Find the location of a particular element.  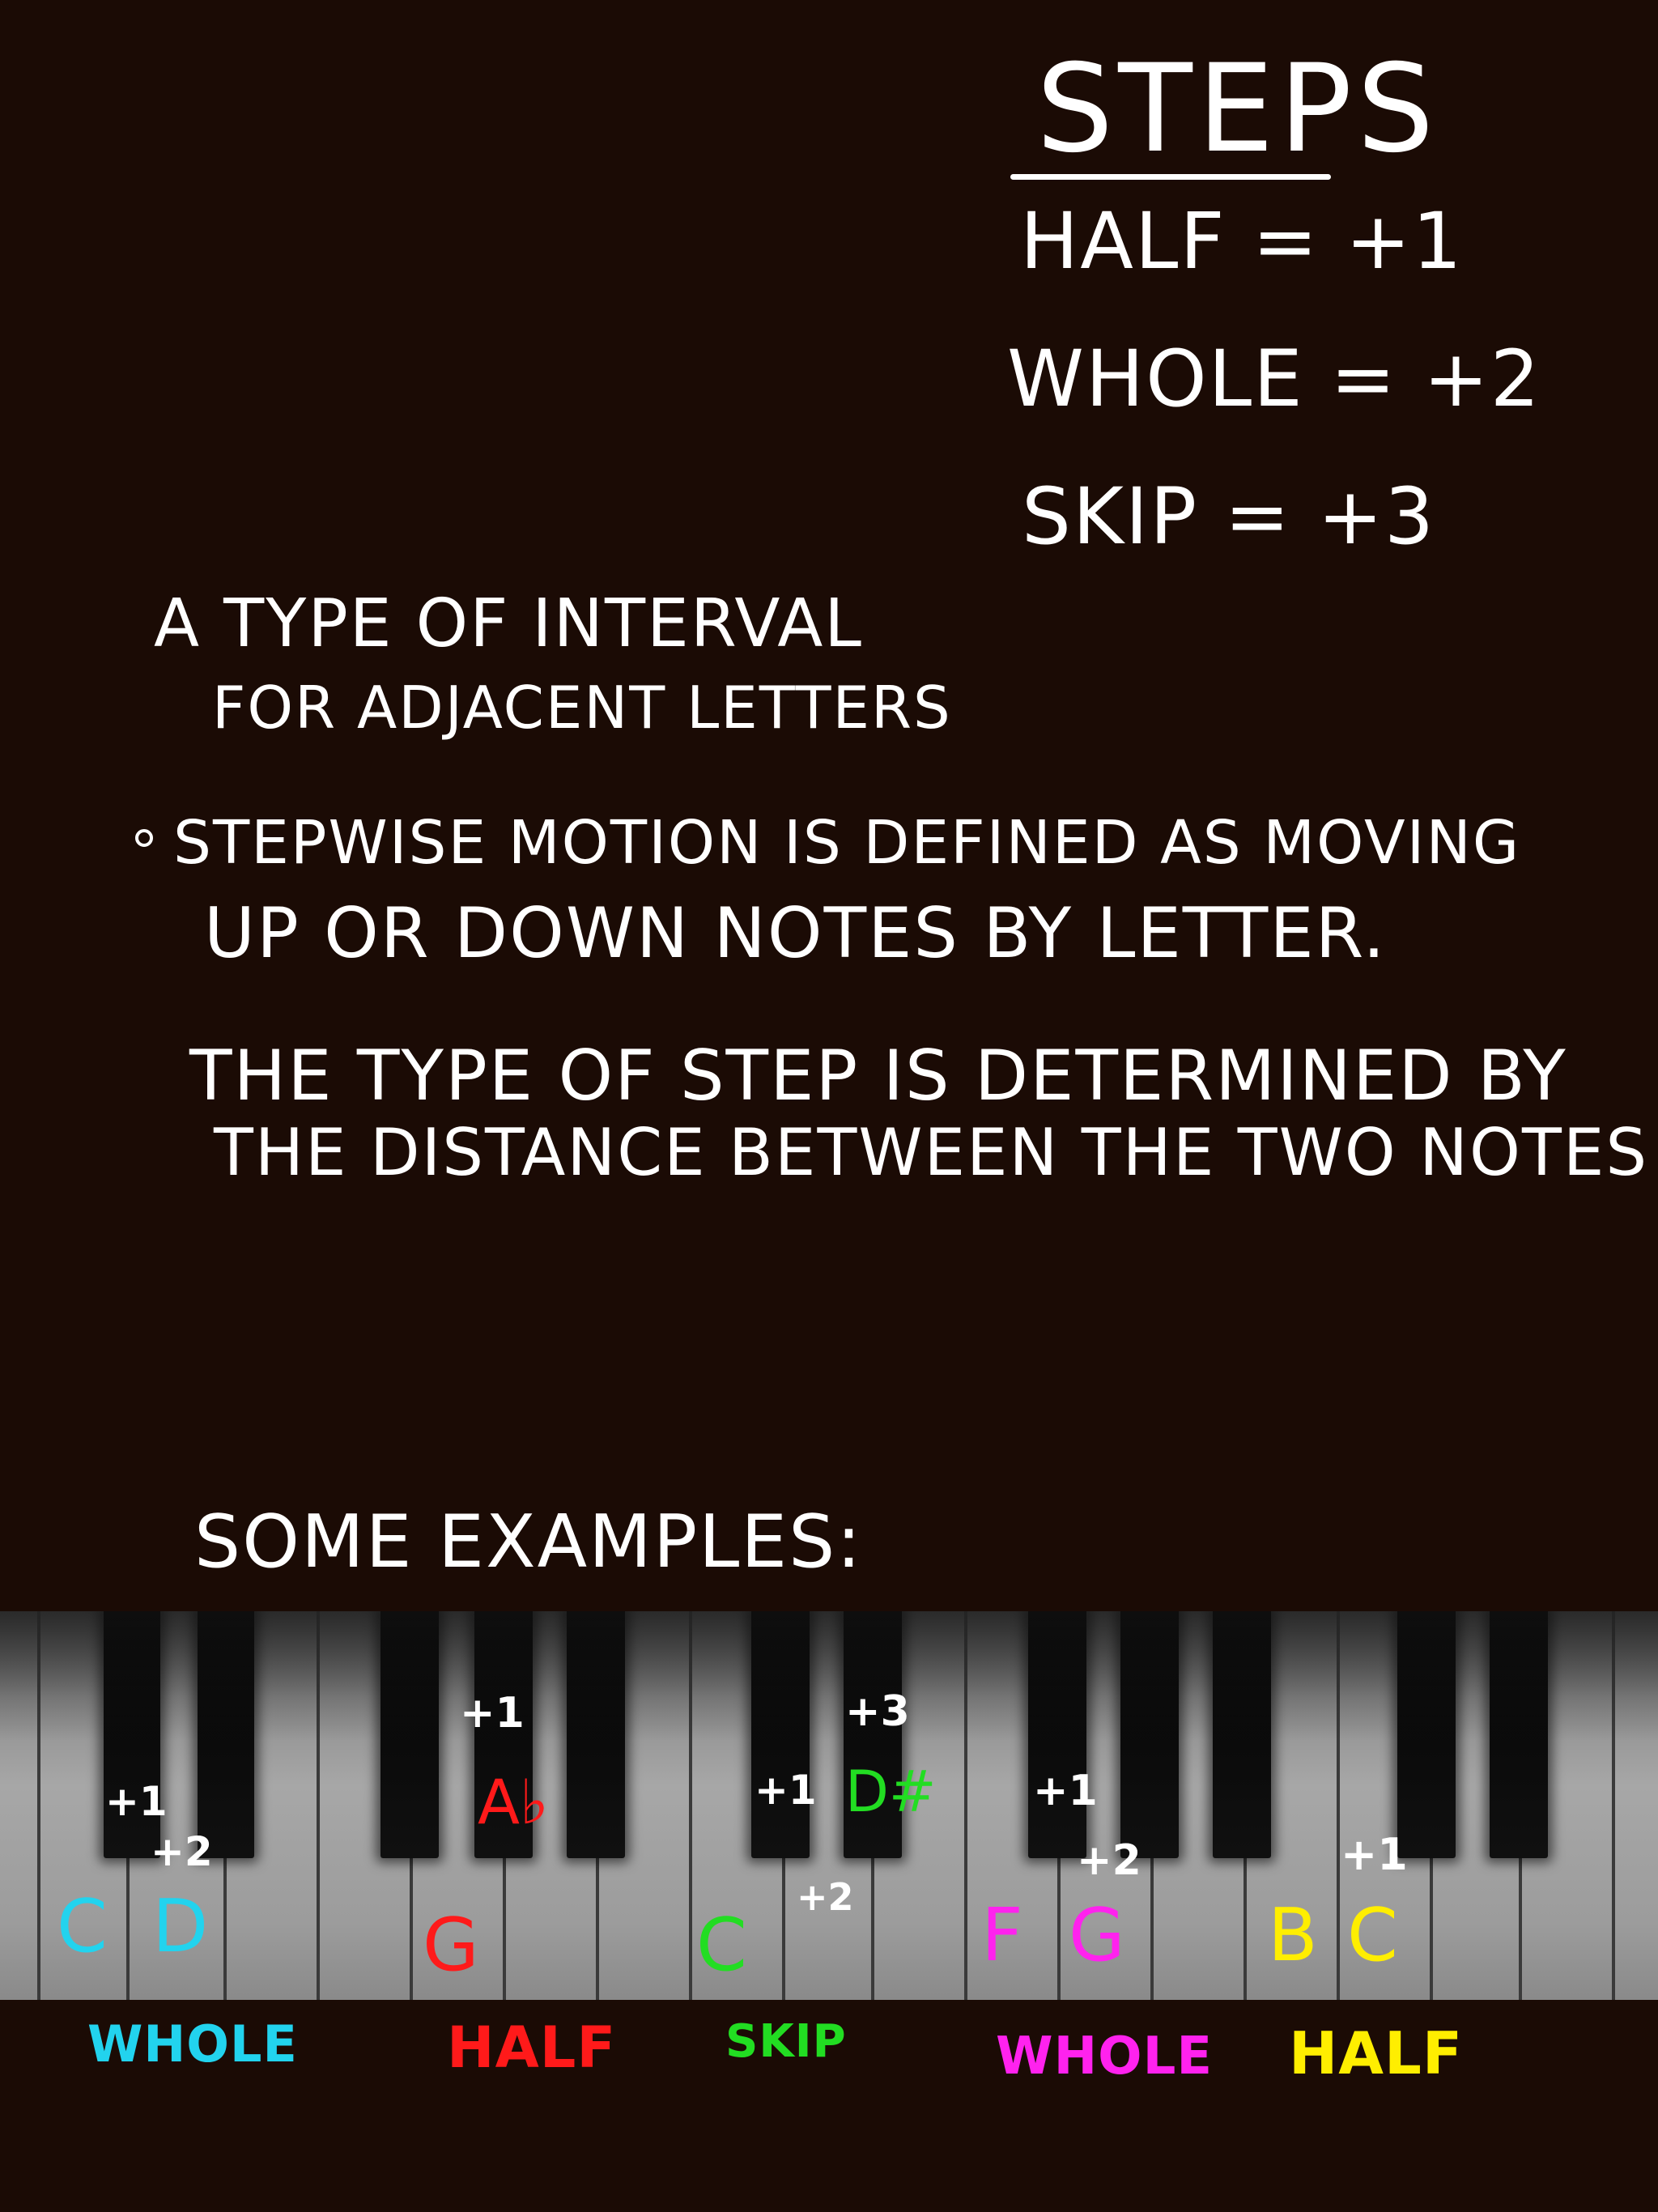

steps-title: STEPS is located at coordinates (1237, 110).